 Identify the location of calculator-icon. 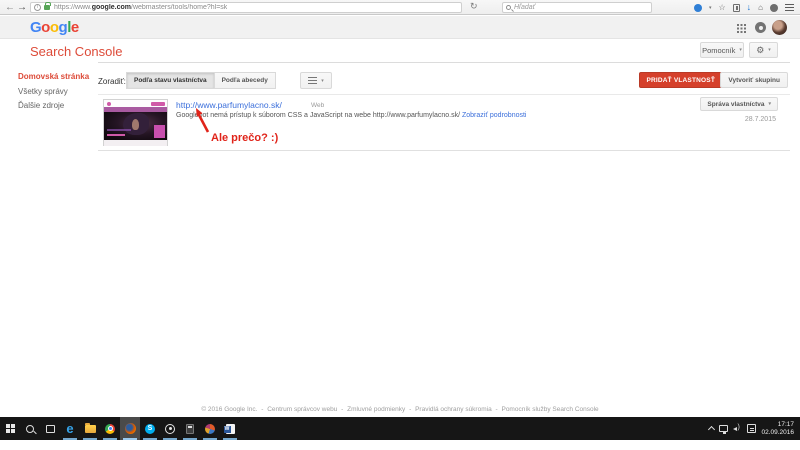
(190, 428).